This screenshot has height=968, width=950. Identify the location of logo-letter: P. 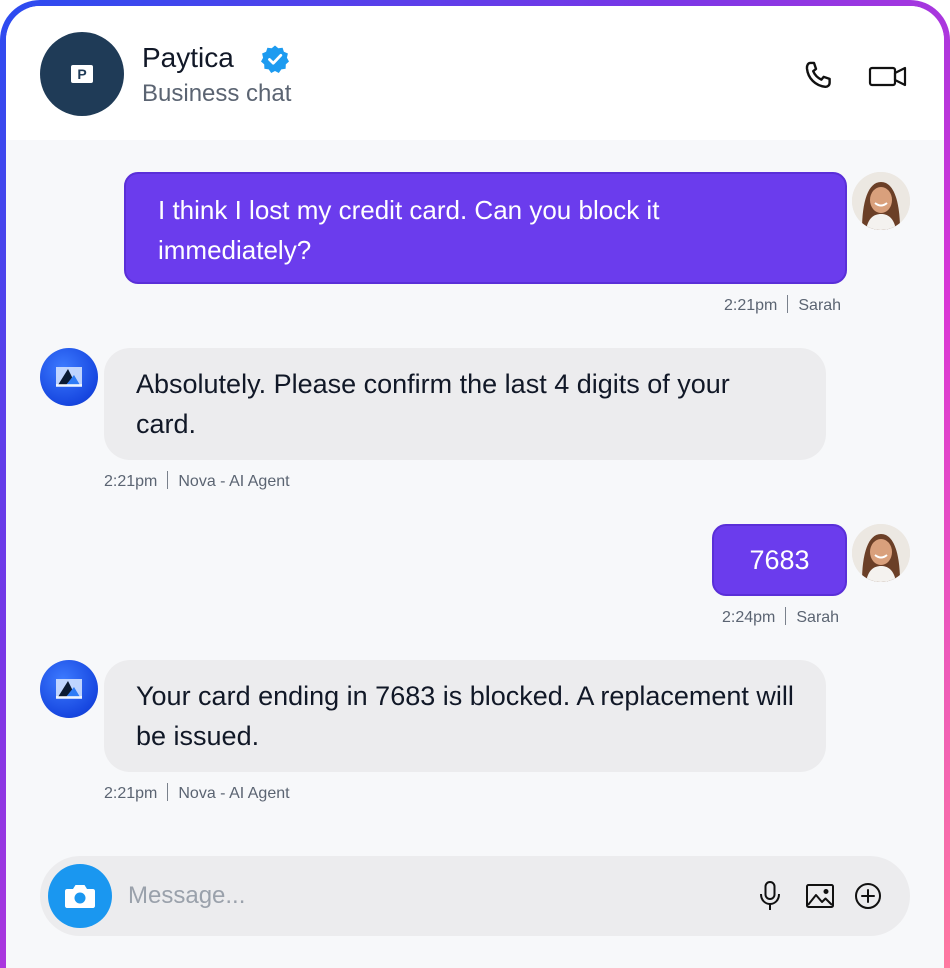
(81, 74).